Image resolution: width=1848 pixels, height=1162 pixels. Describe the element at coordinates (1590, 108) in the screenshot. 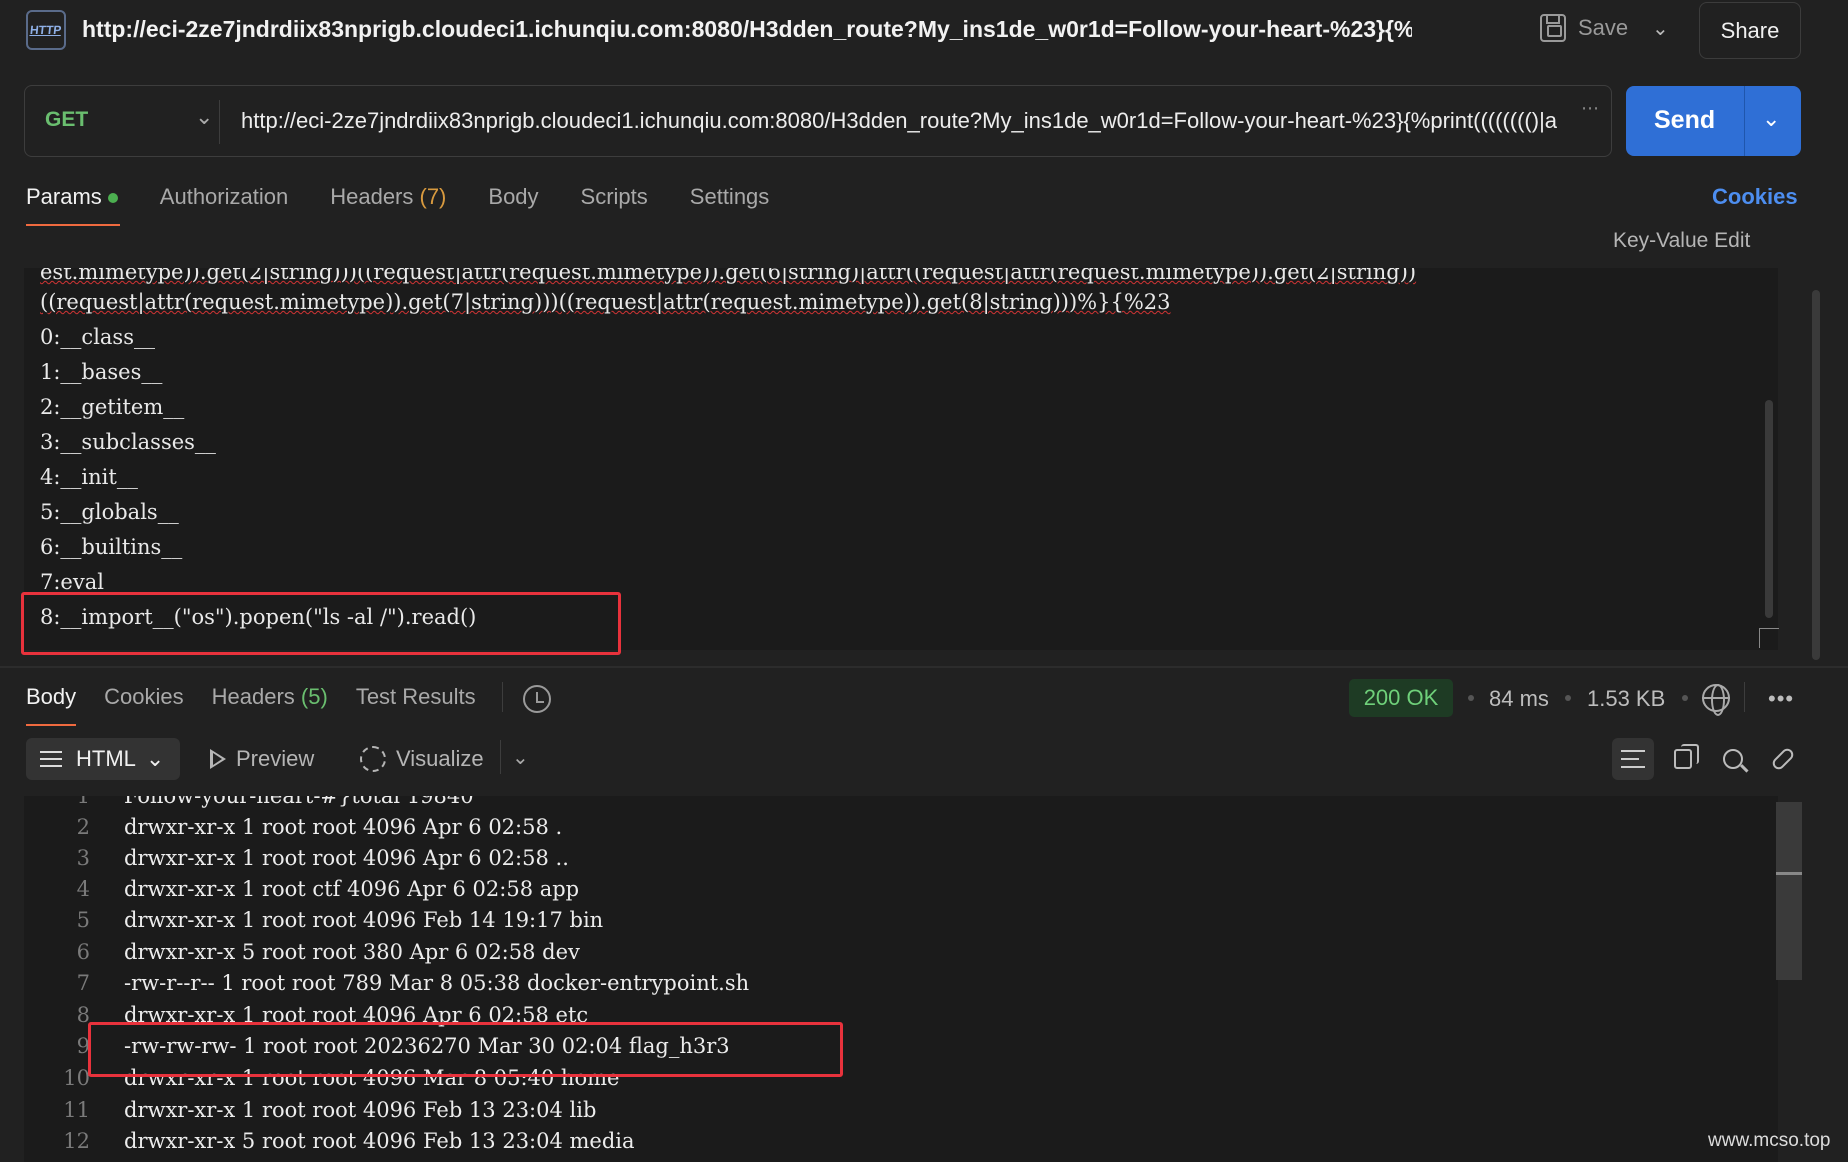

I see `url-overflow-ellipsis-icon: ⋯` at that location.